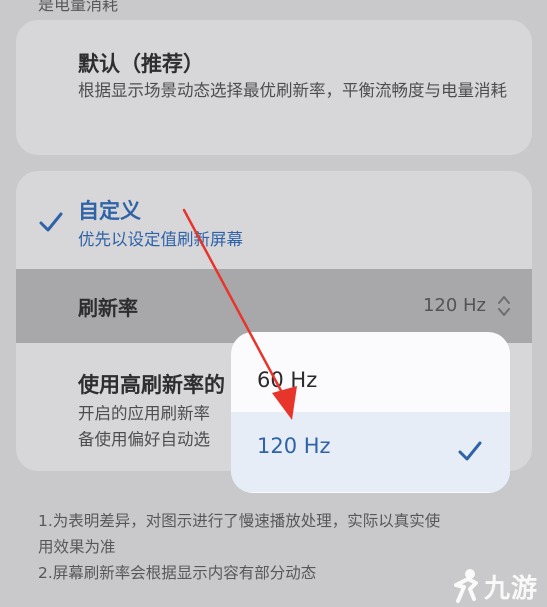 This screenshot has height=607, width=547. I want to click on watermark-logo: 九游, so click(498, 585).